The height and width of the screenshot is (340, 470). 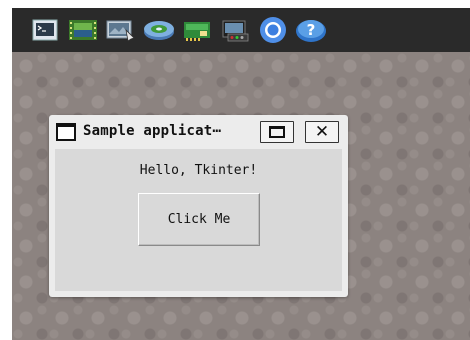 What do you see at coordinates (121, 30) in the screenshot?
I see `photo-viewer-icon` at bounding box center [121, 30].